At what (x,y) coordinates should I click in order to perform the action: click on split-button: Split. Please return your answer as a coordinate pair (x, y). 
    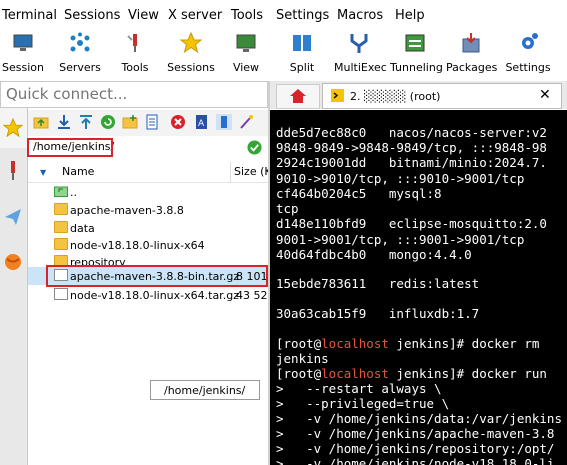
    Looking at the image, I should click on (302, 54).